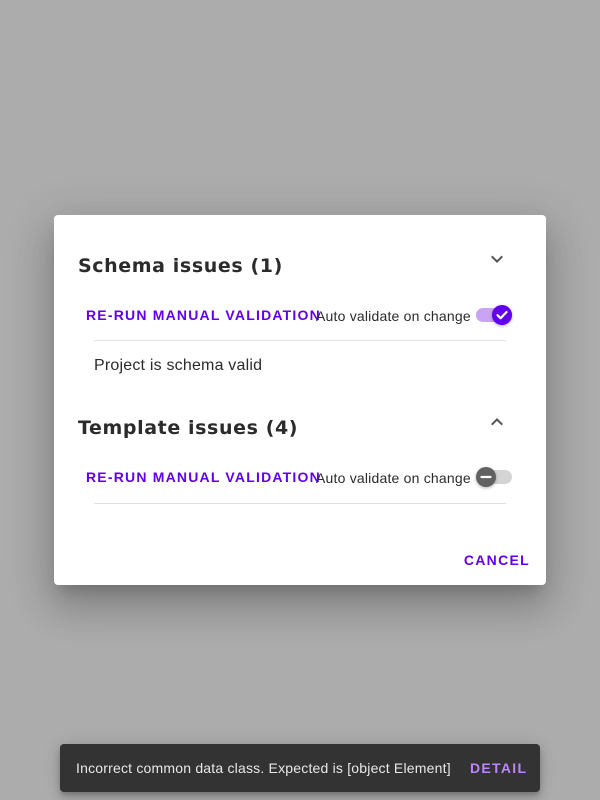 The image size is (600, 800). Describe the element at coordinates (393, 478) in the screenshot. I see `template-auto-validate-label: Auto validate on change` at that location.